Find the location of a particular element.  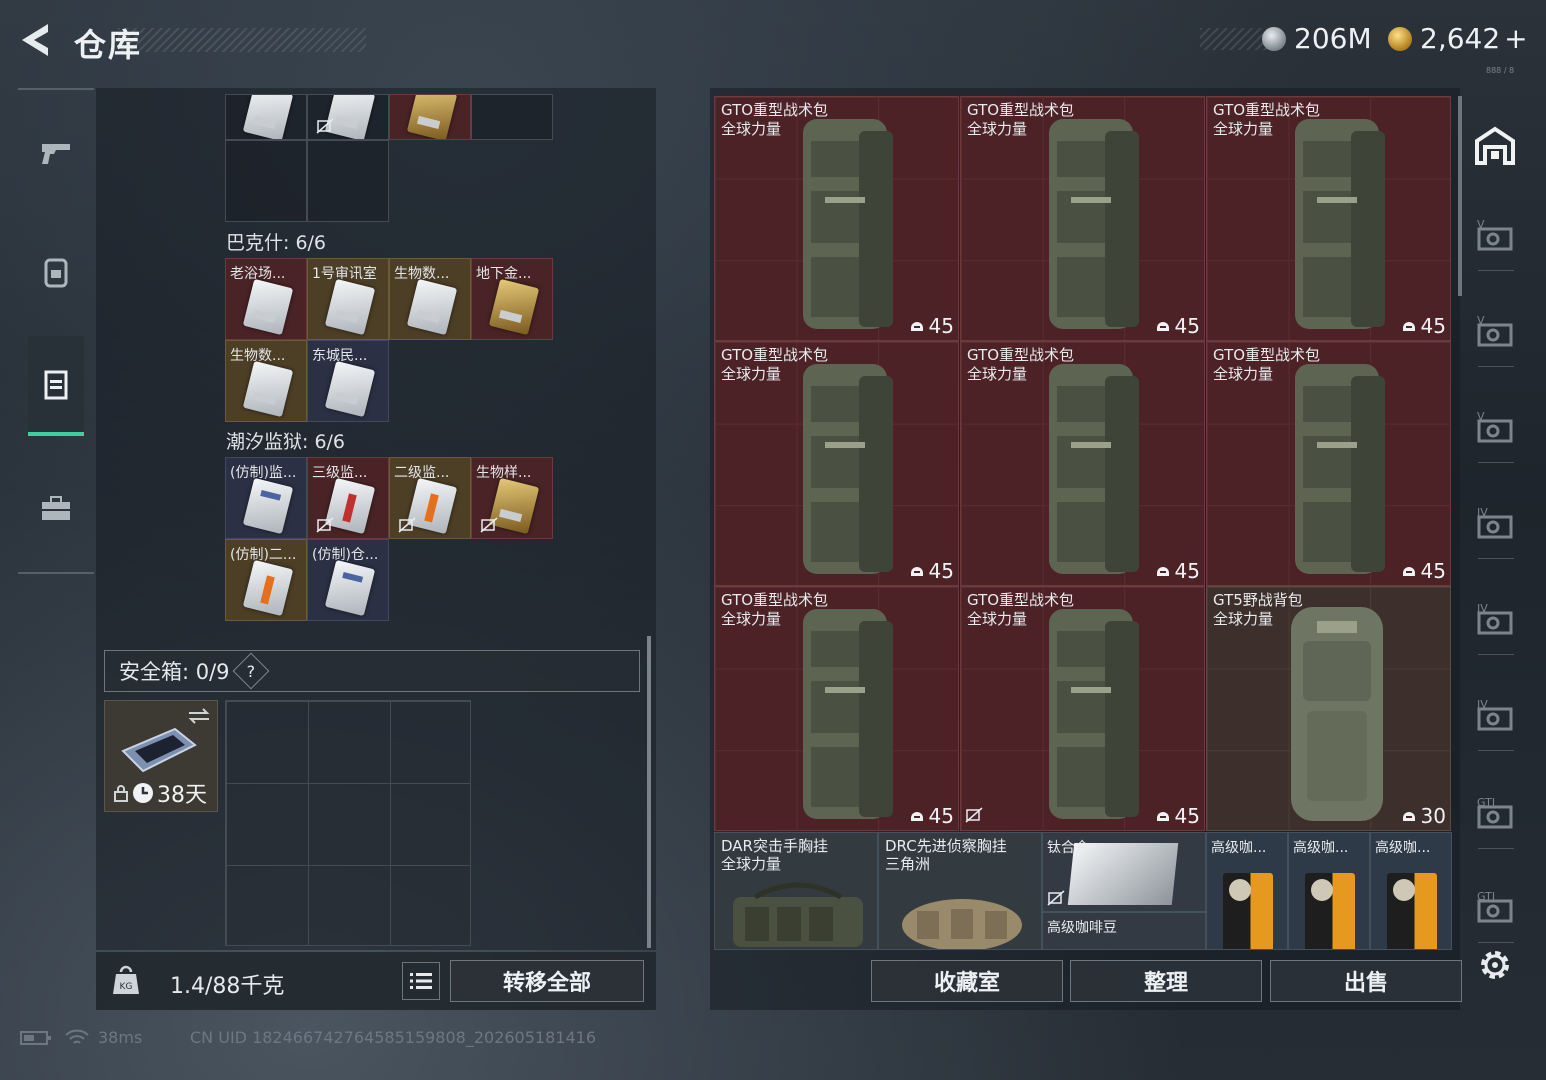

tab-briefcase is located at coordinates (56, 508).